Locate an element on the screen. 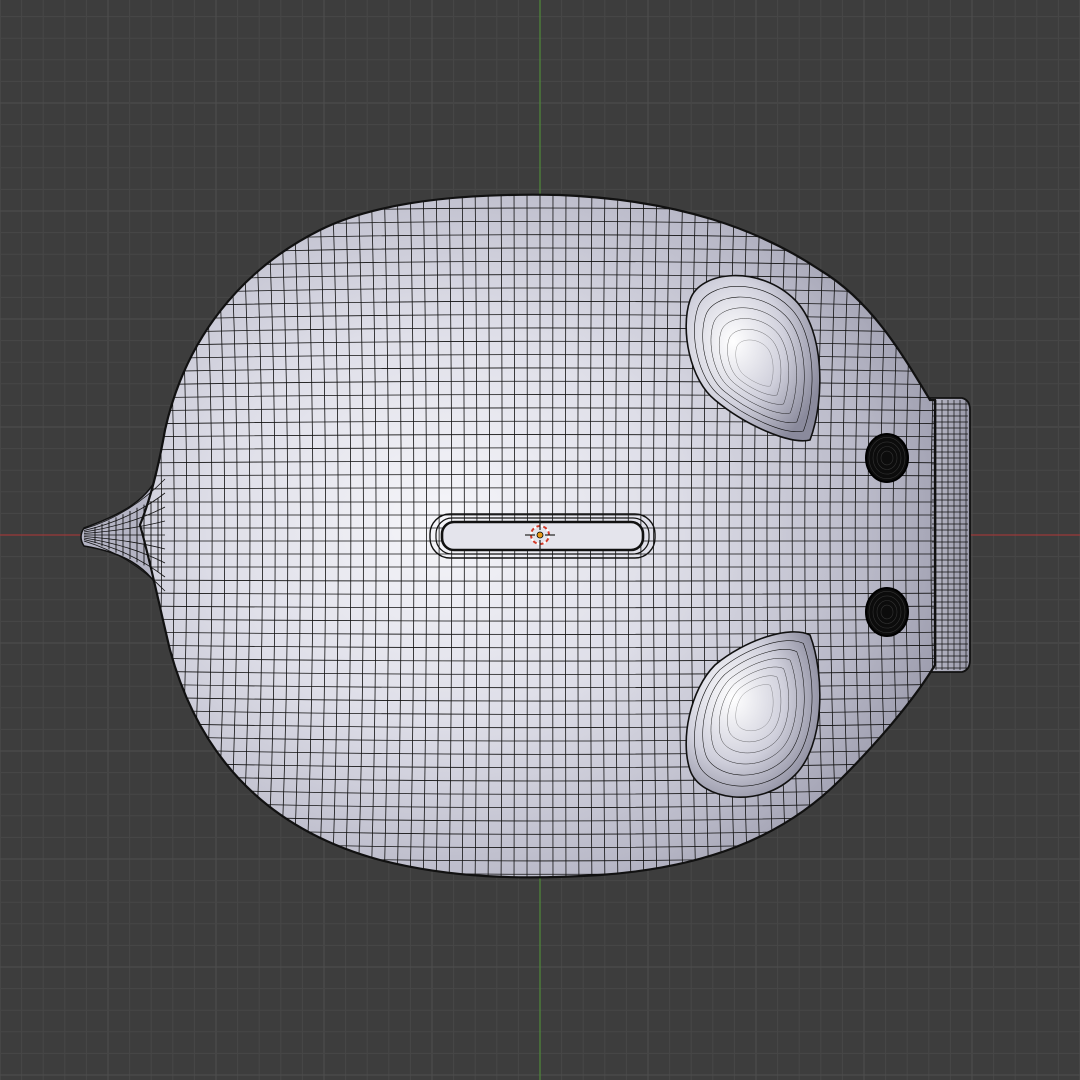  nostril-lower is located at coordinates (887, 612).